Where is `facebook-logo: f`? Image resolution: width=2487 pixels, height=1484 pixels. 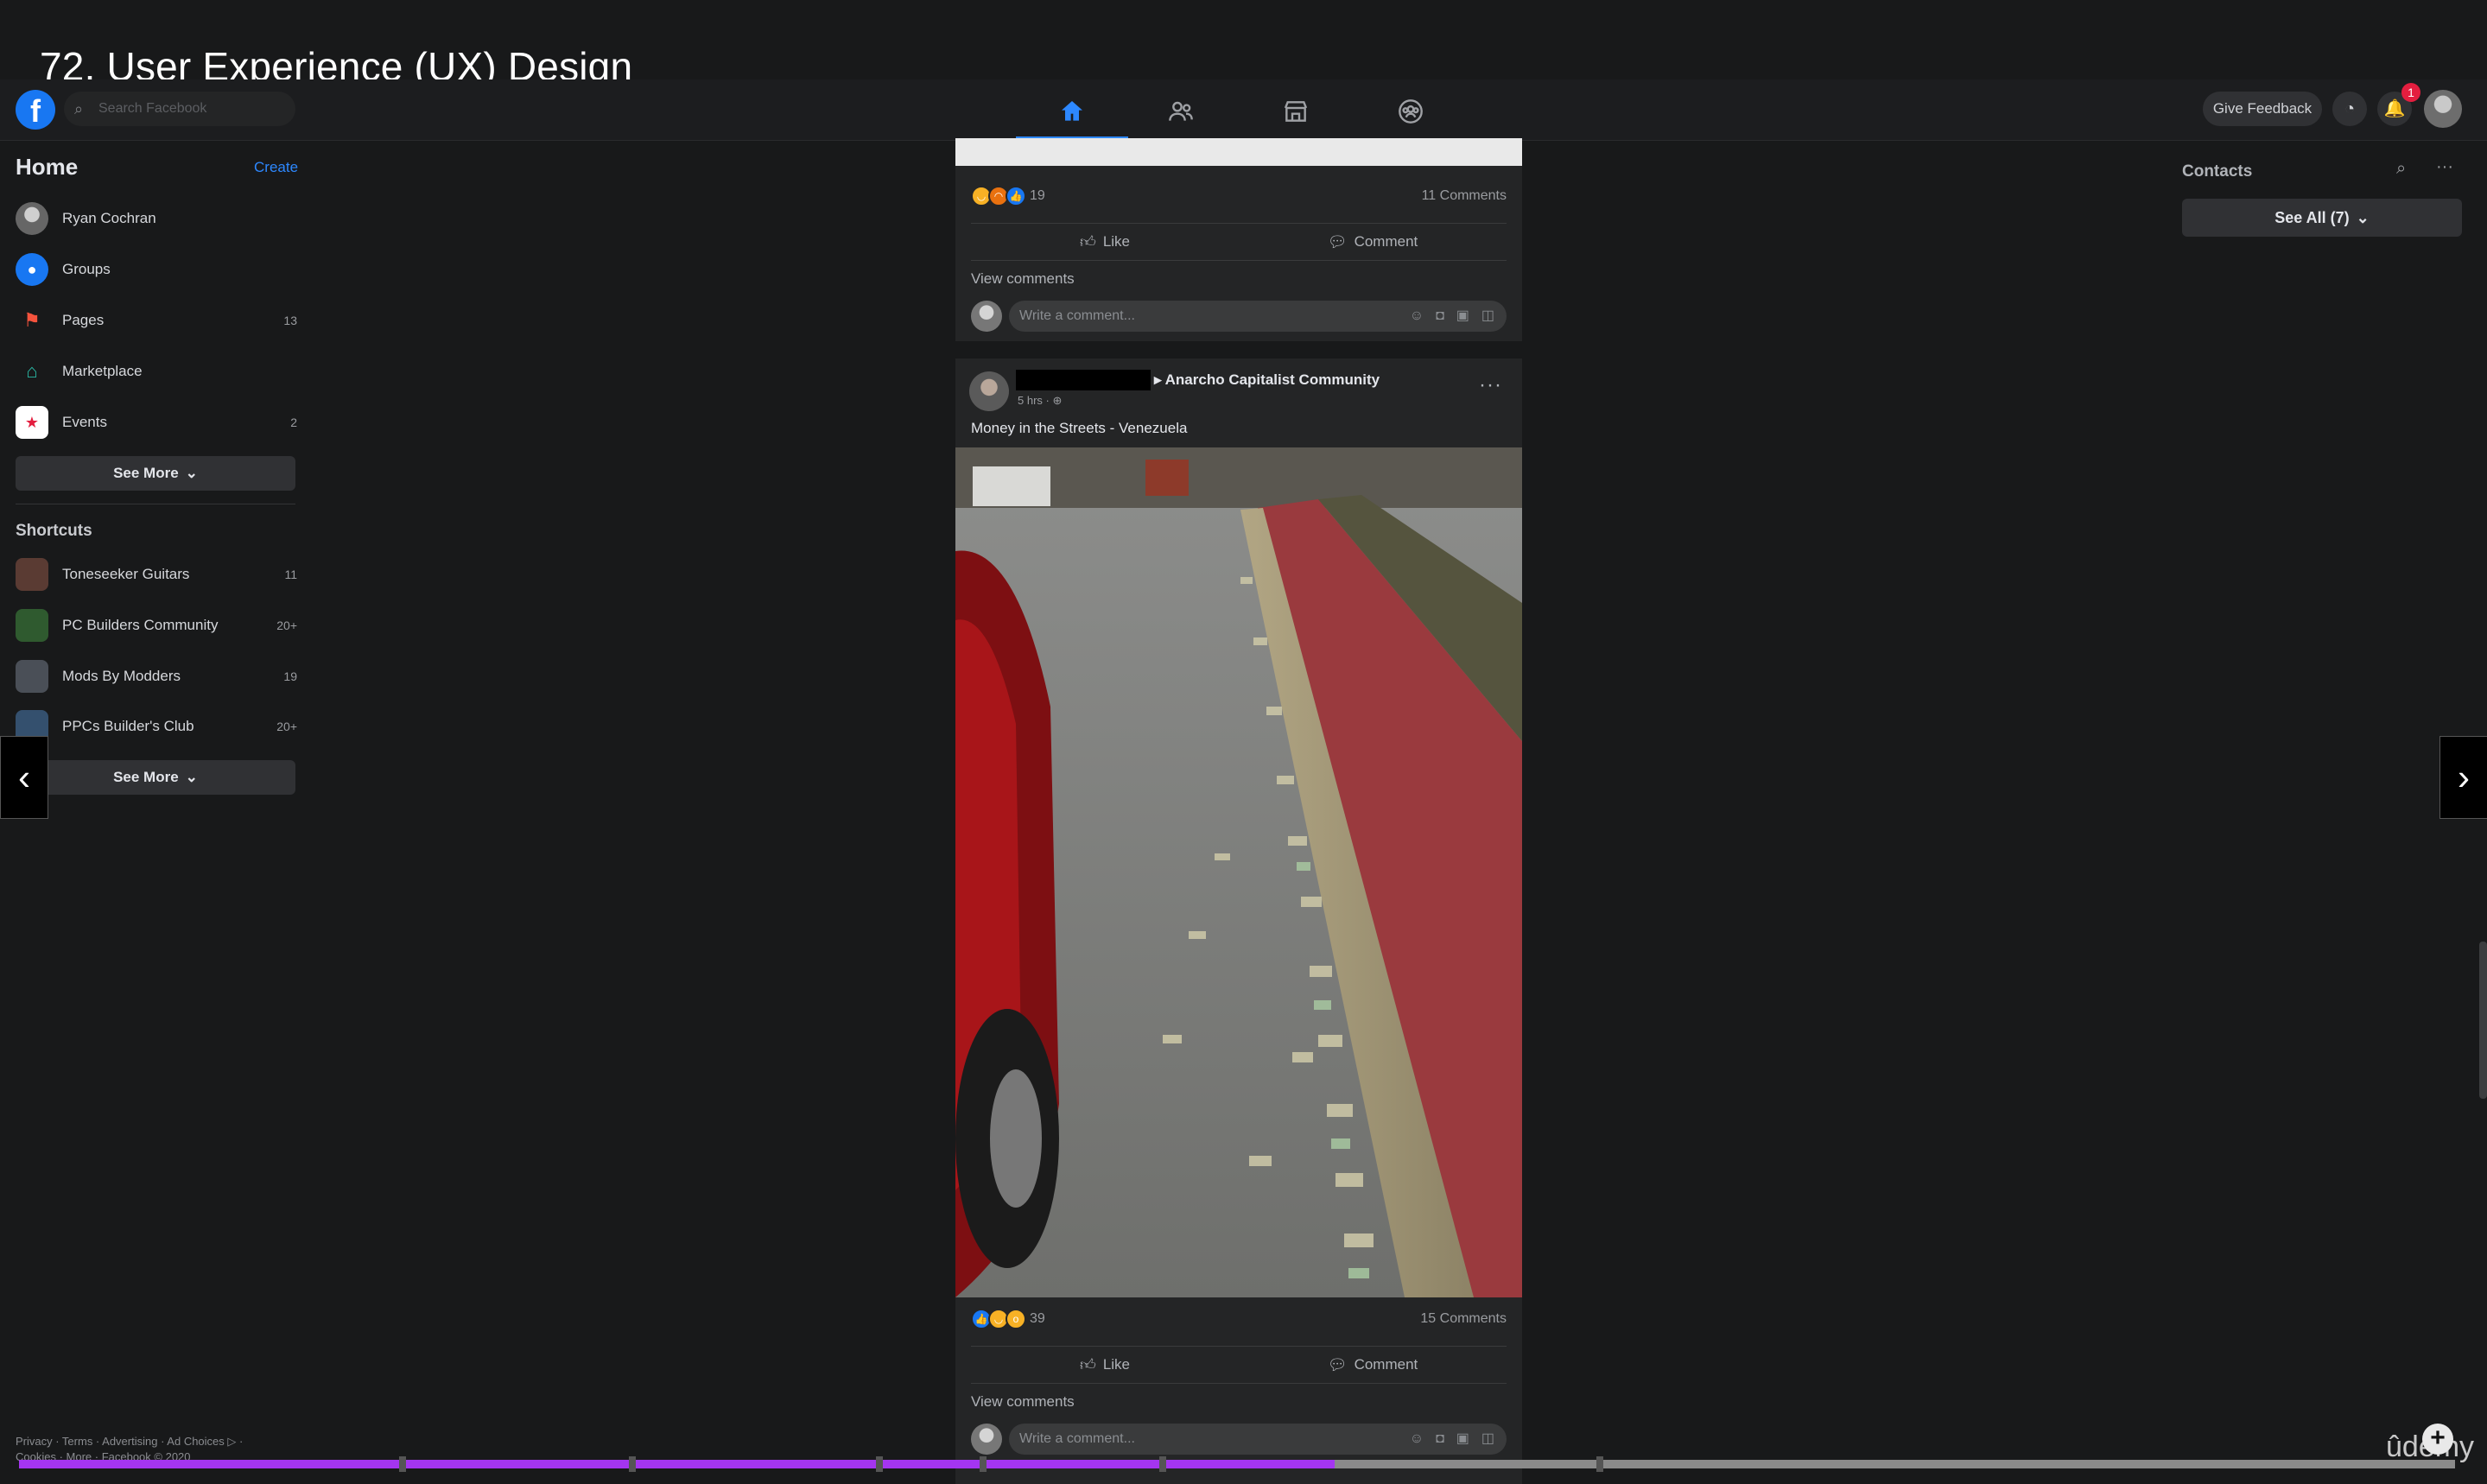 facebook-logo: f is located at coordinates (35, 110).